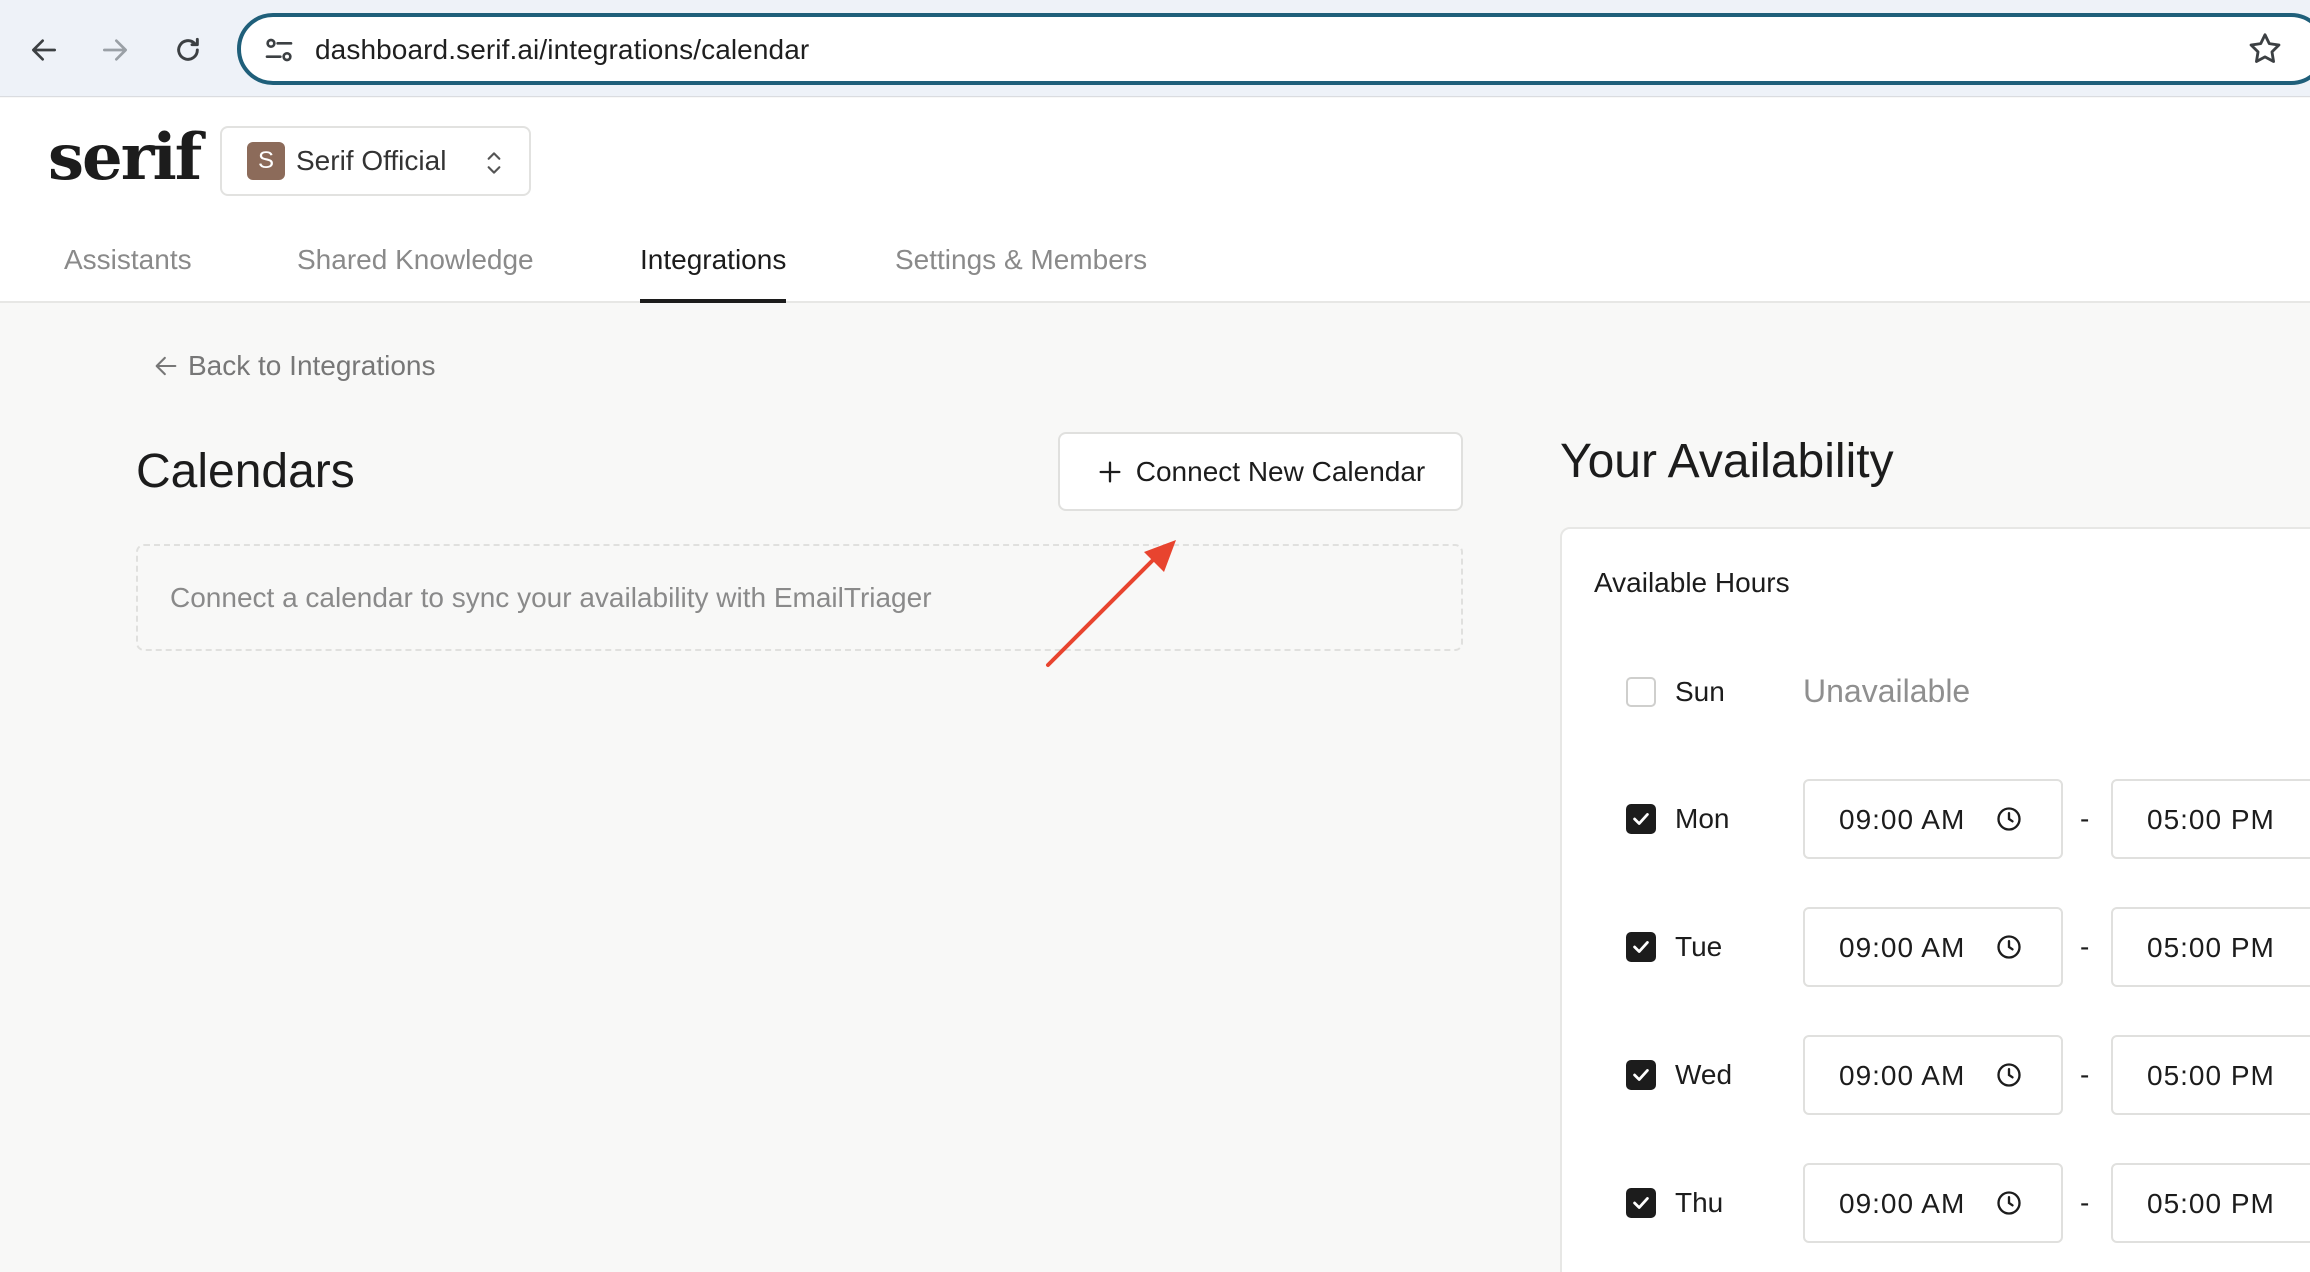  I want to click on day-row-thu: Thu 09:00 AM - 05:00 PM, so click(1936, 1203).